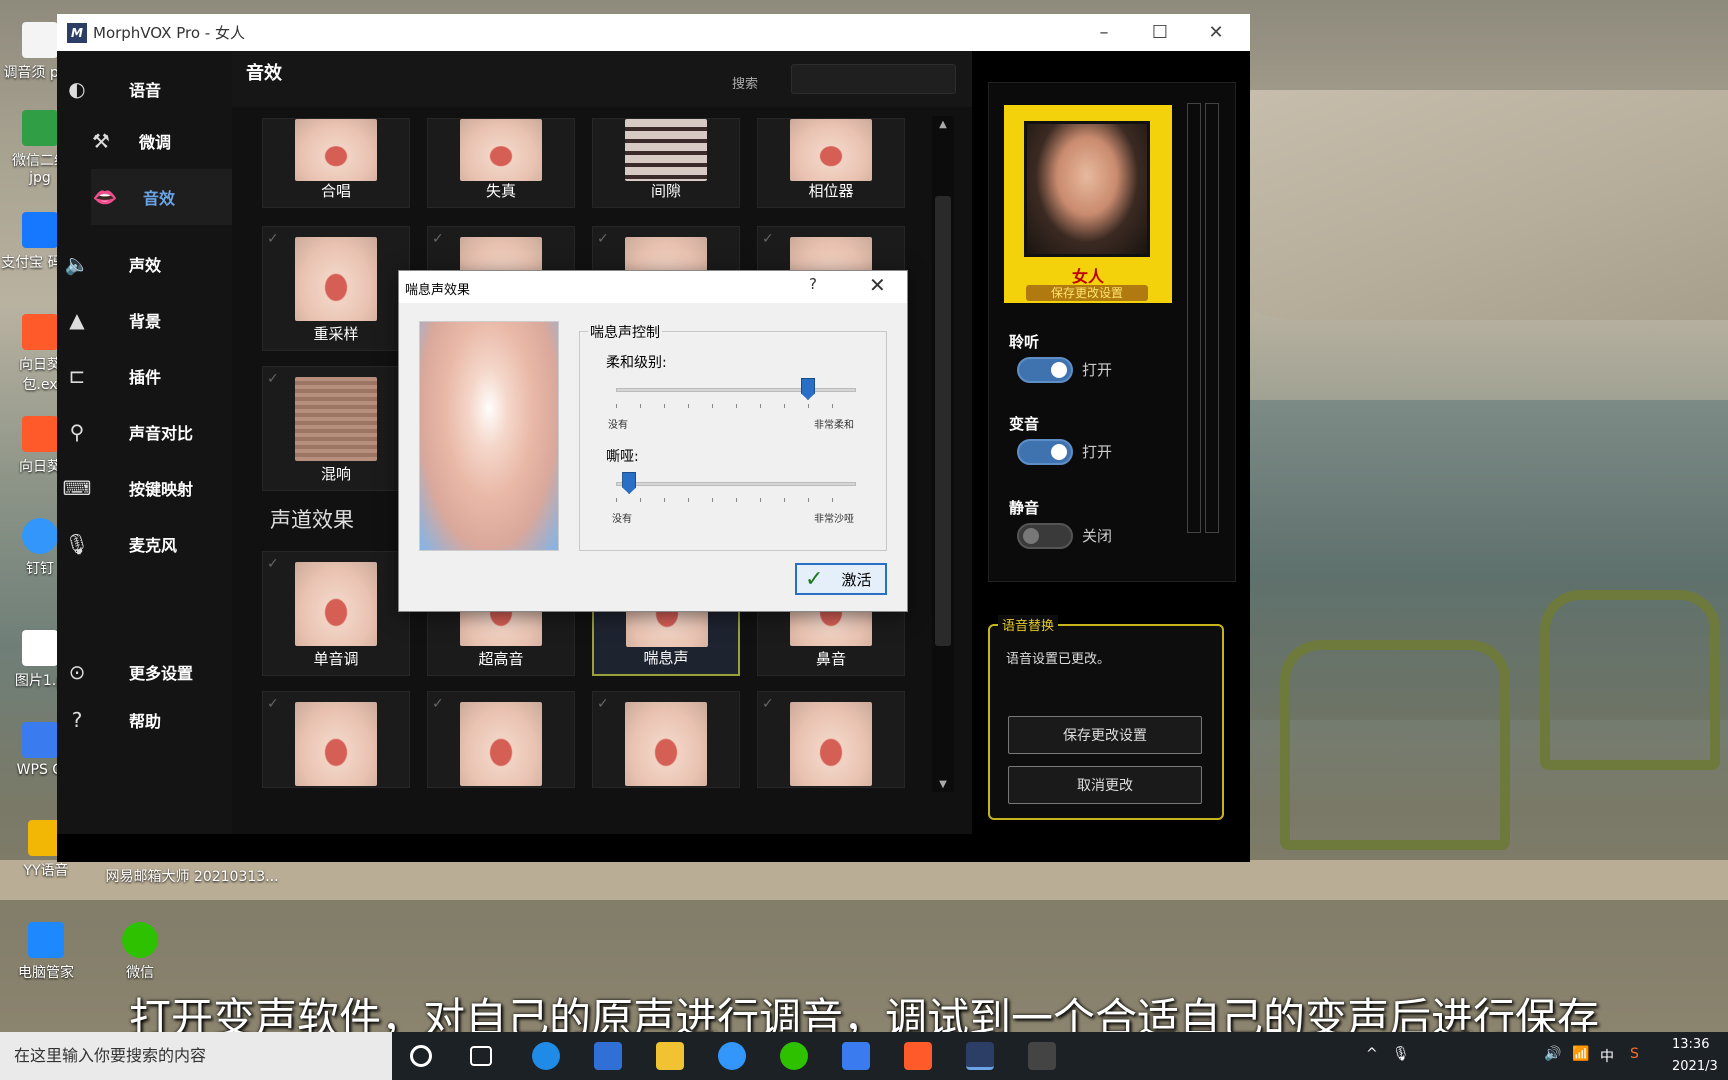 This screenshot has height=1080, width=1728. What do you see at coordinates (943, 784) in the screenshot?
I see `scroll-down-icon: ▼` at bounding box center [943, 784].